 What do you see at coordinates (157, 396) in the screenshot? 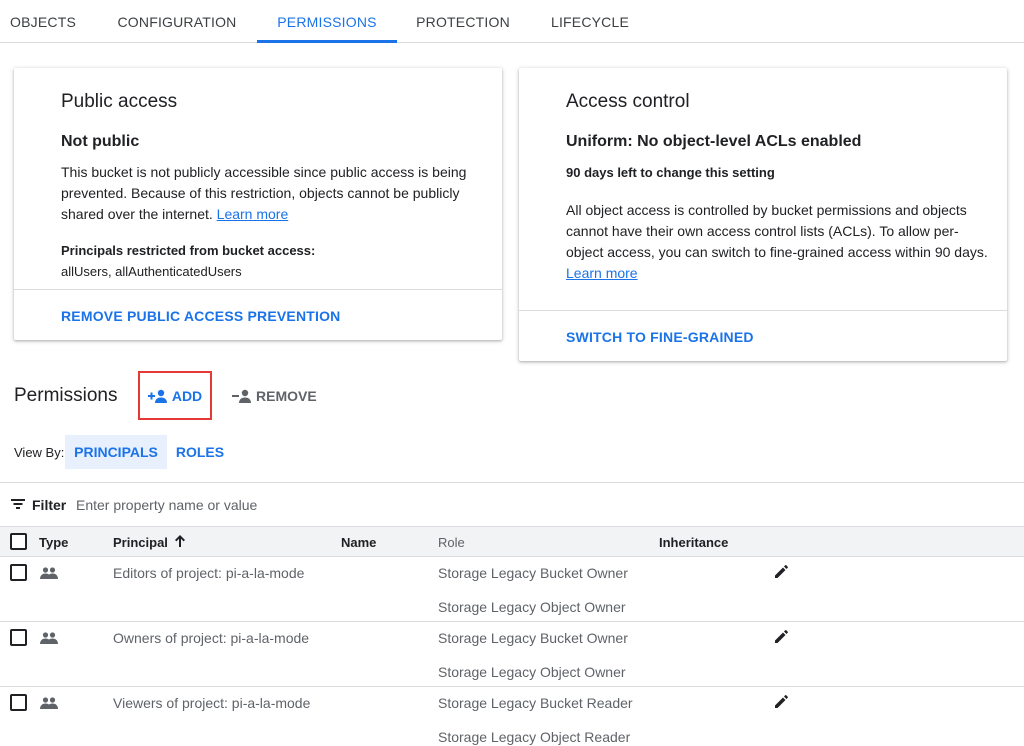
I see `person-add-icon` at bounding box center [157, 396].